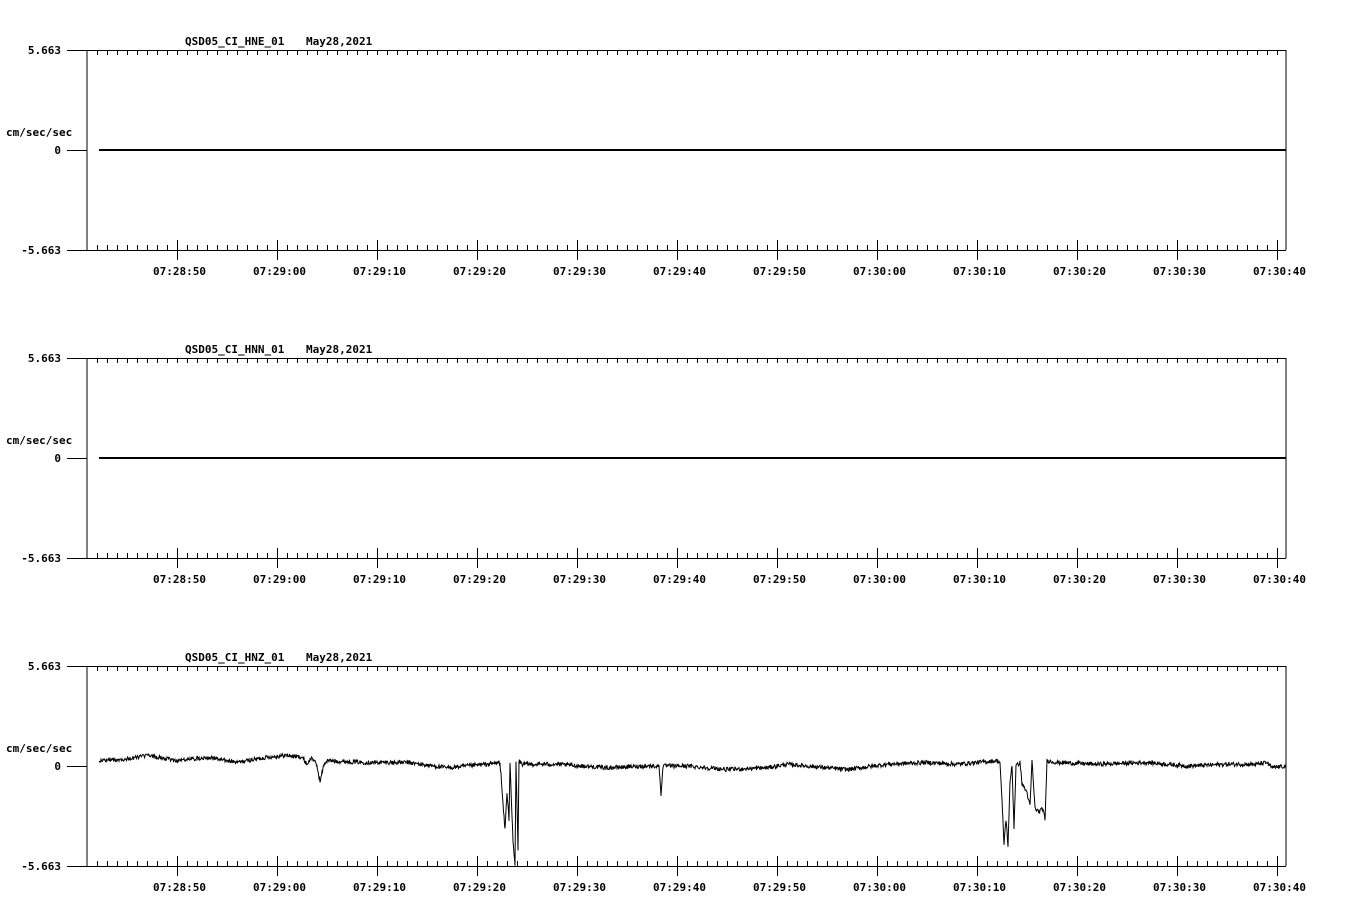 Image resolution: width=1358 pixels, height=924 pixels. I want to click on panel-title: QSD05_CI_HNN_01, so click(235, 349).